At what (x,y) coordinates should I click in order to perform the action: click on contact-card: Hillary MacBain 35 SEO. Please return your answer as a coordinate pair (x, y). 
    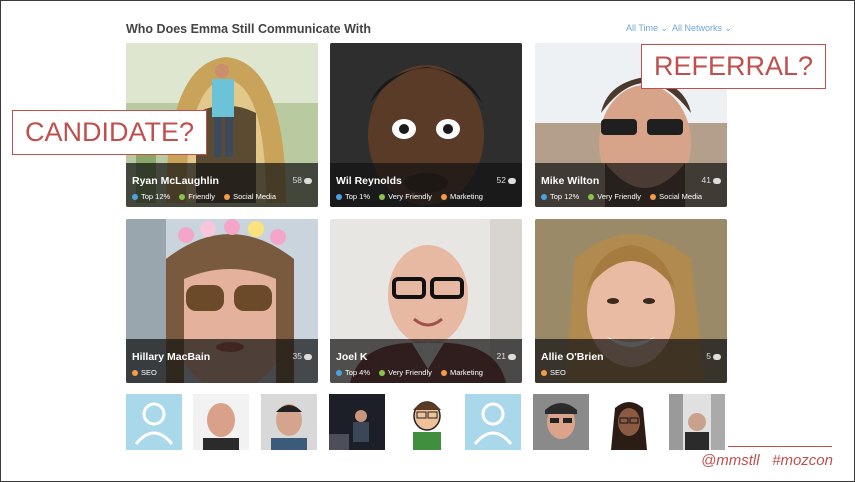
    Looking at the image, I should click on (222, 301).